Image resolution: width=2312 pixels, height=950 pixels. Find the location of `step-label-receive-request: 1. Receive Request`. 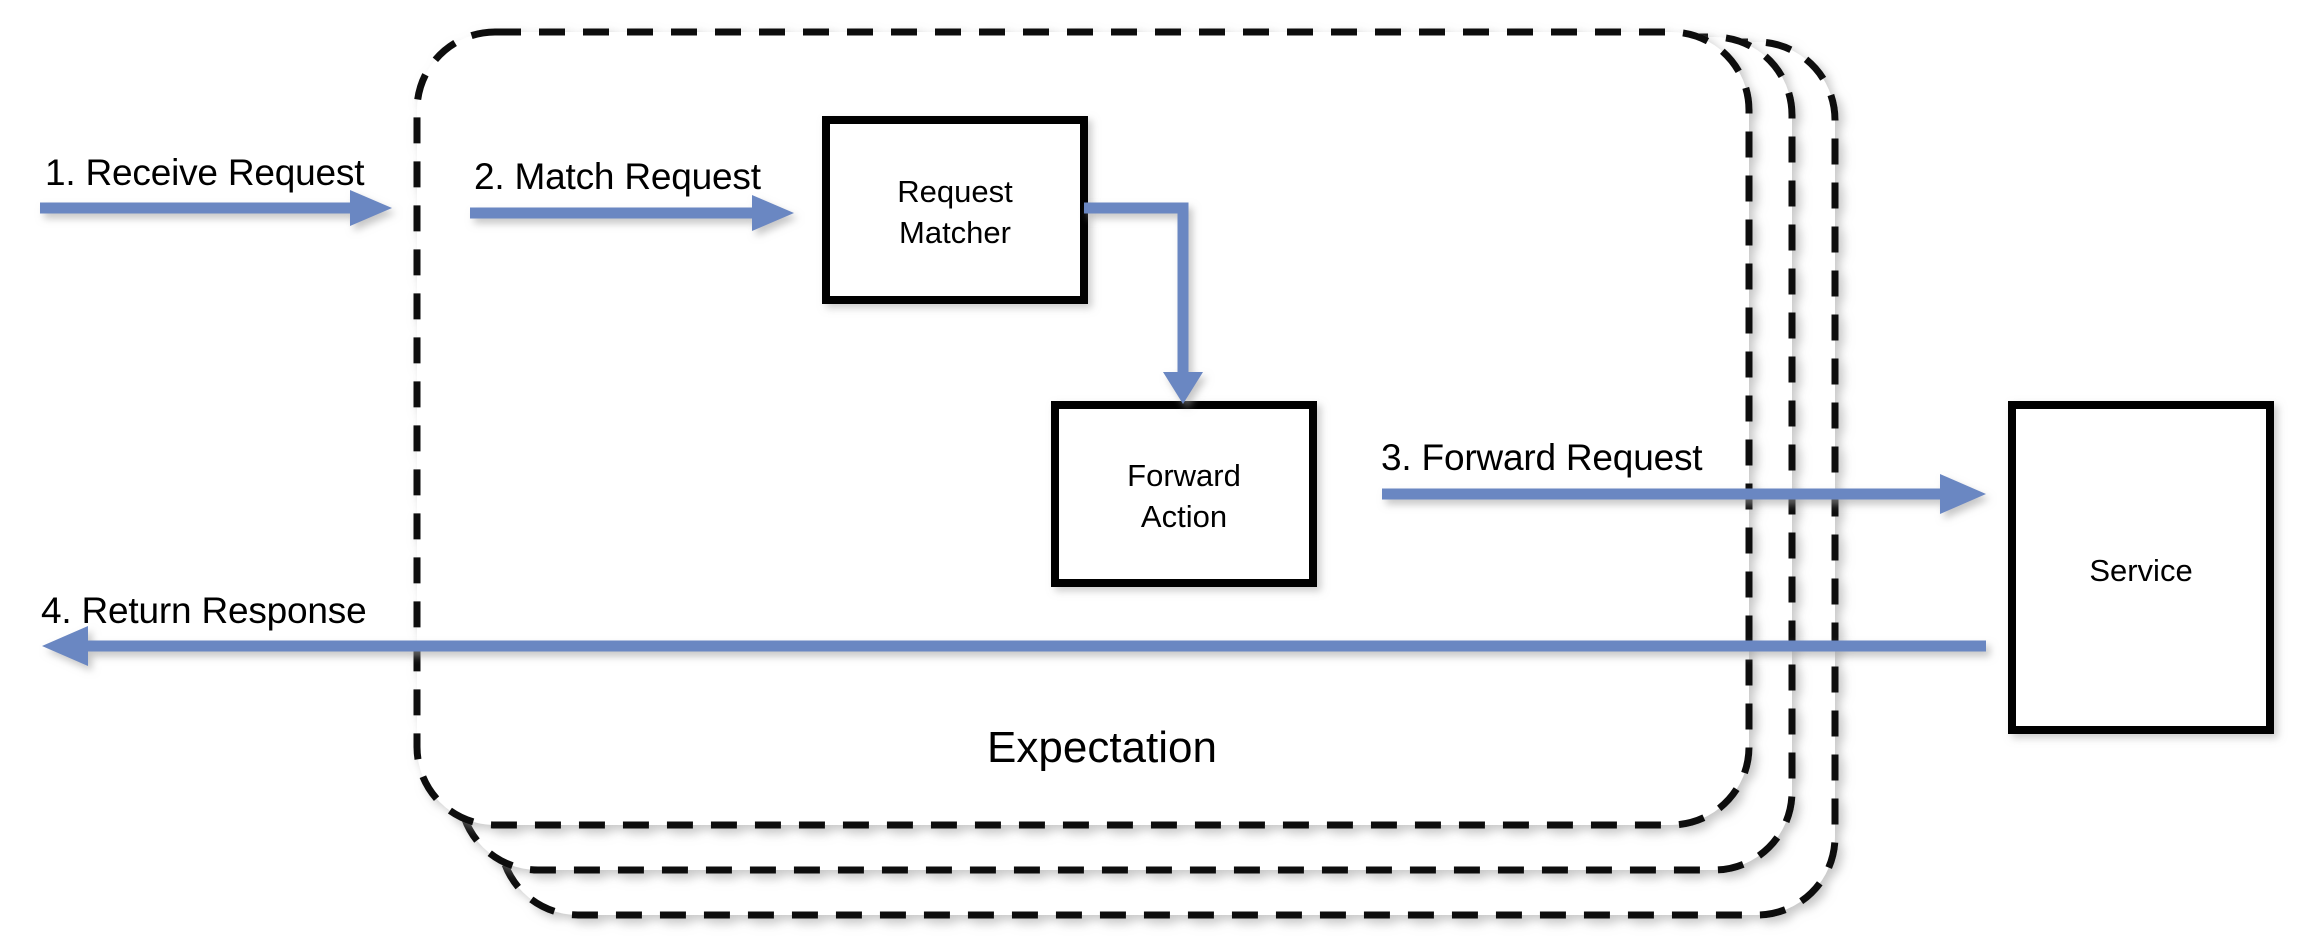

step-label-receive-request: 1. Receive Request is located at coordinates (205, 172).